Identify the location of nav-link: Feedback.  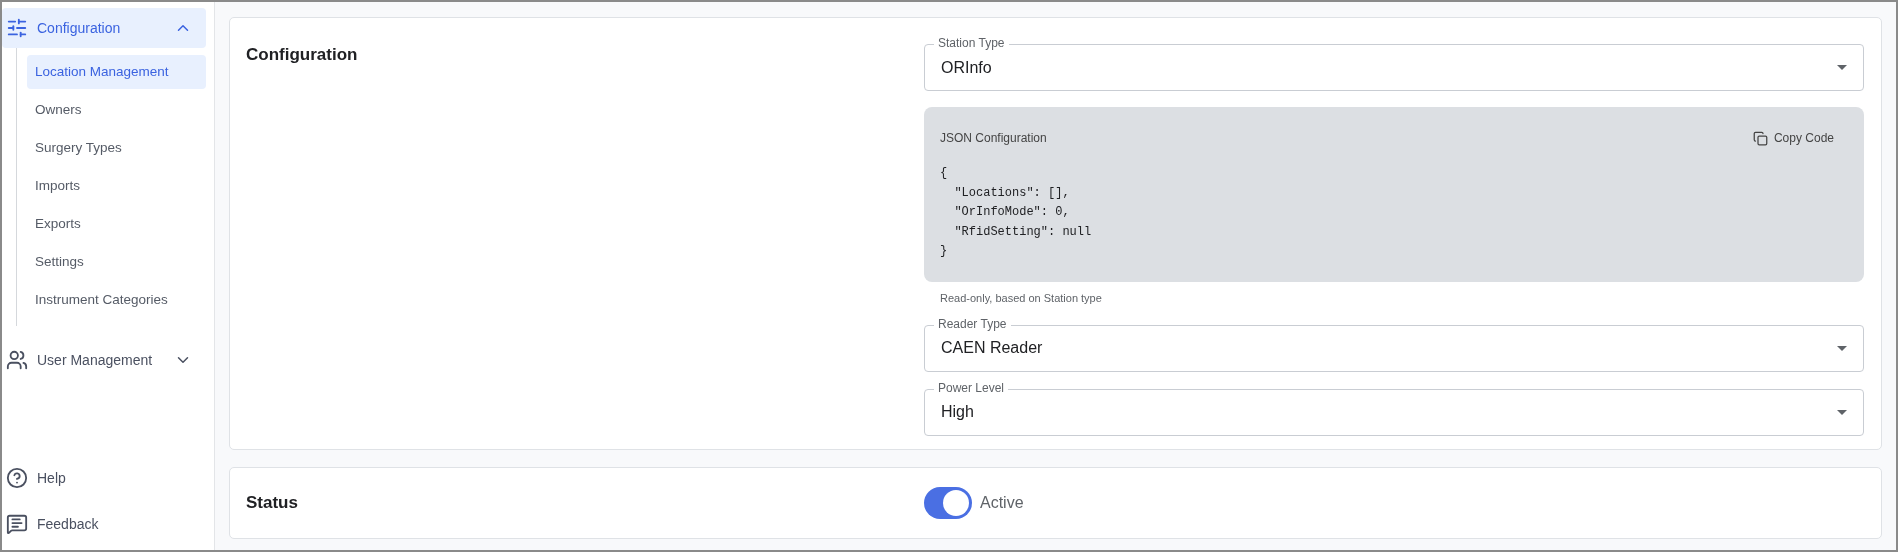
(104, 524).